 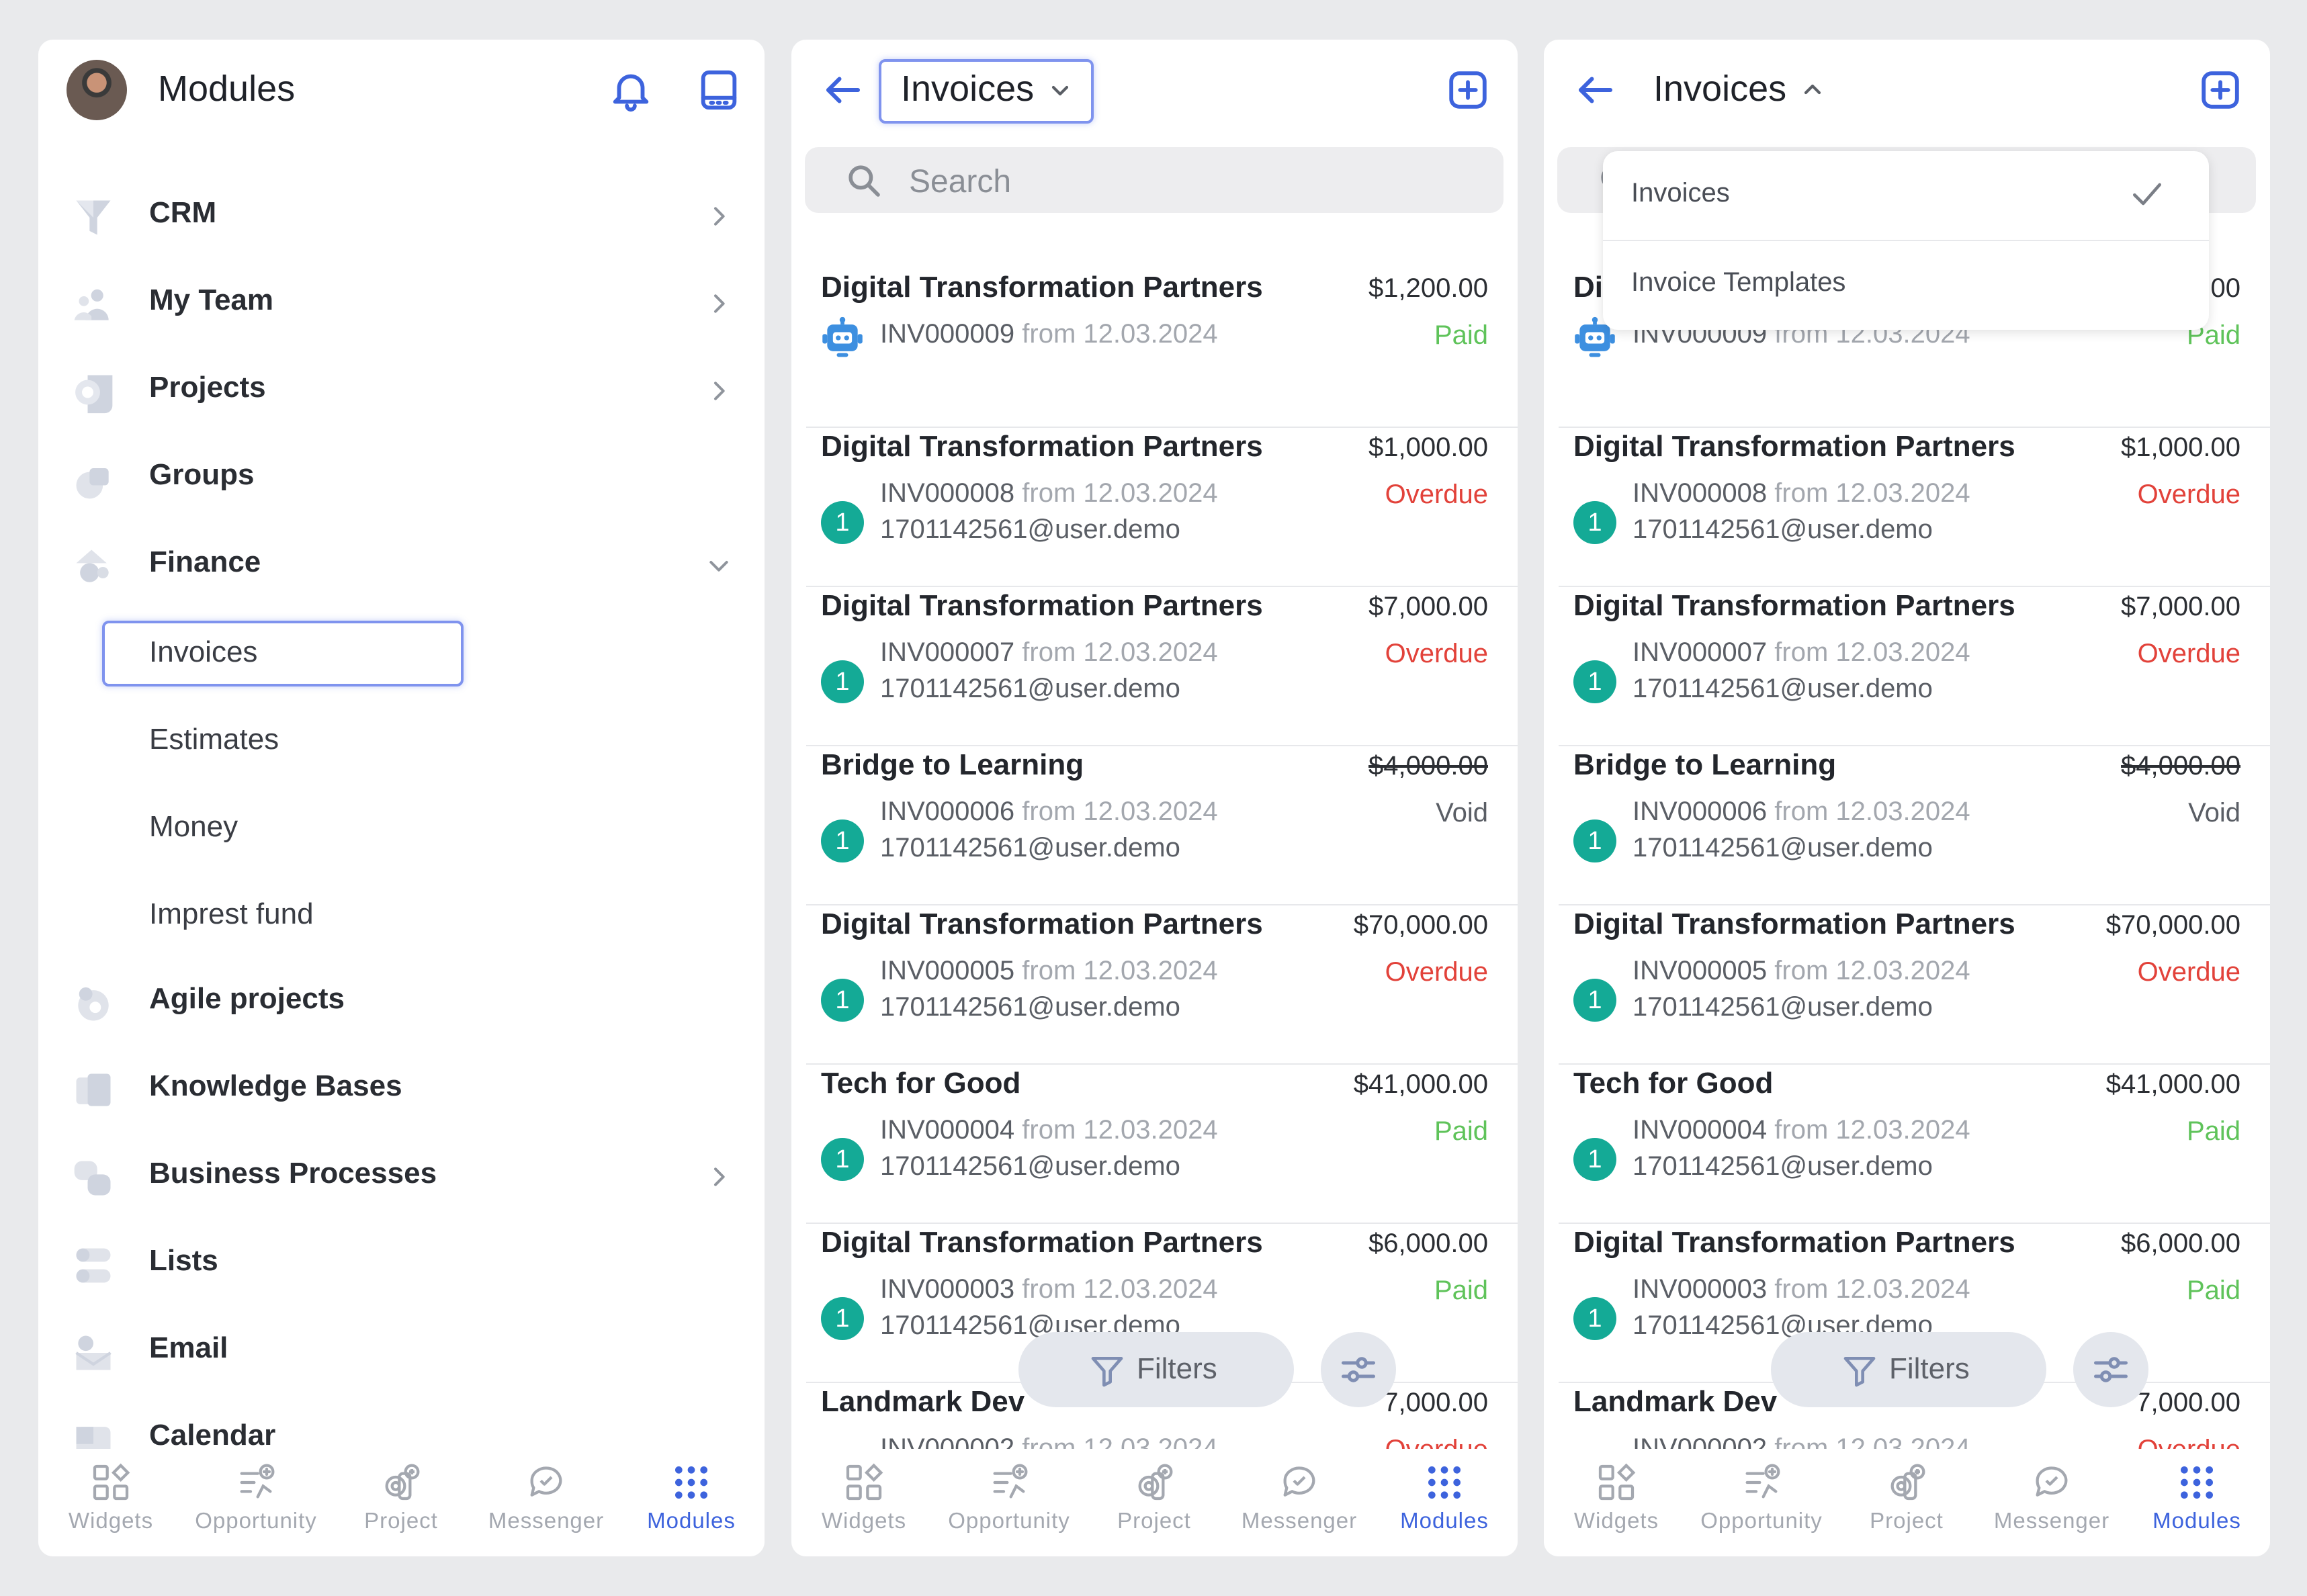 I want to click on menu-item-email: Email, so click(x=401, y=1352).